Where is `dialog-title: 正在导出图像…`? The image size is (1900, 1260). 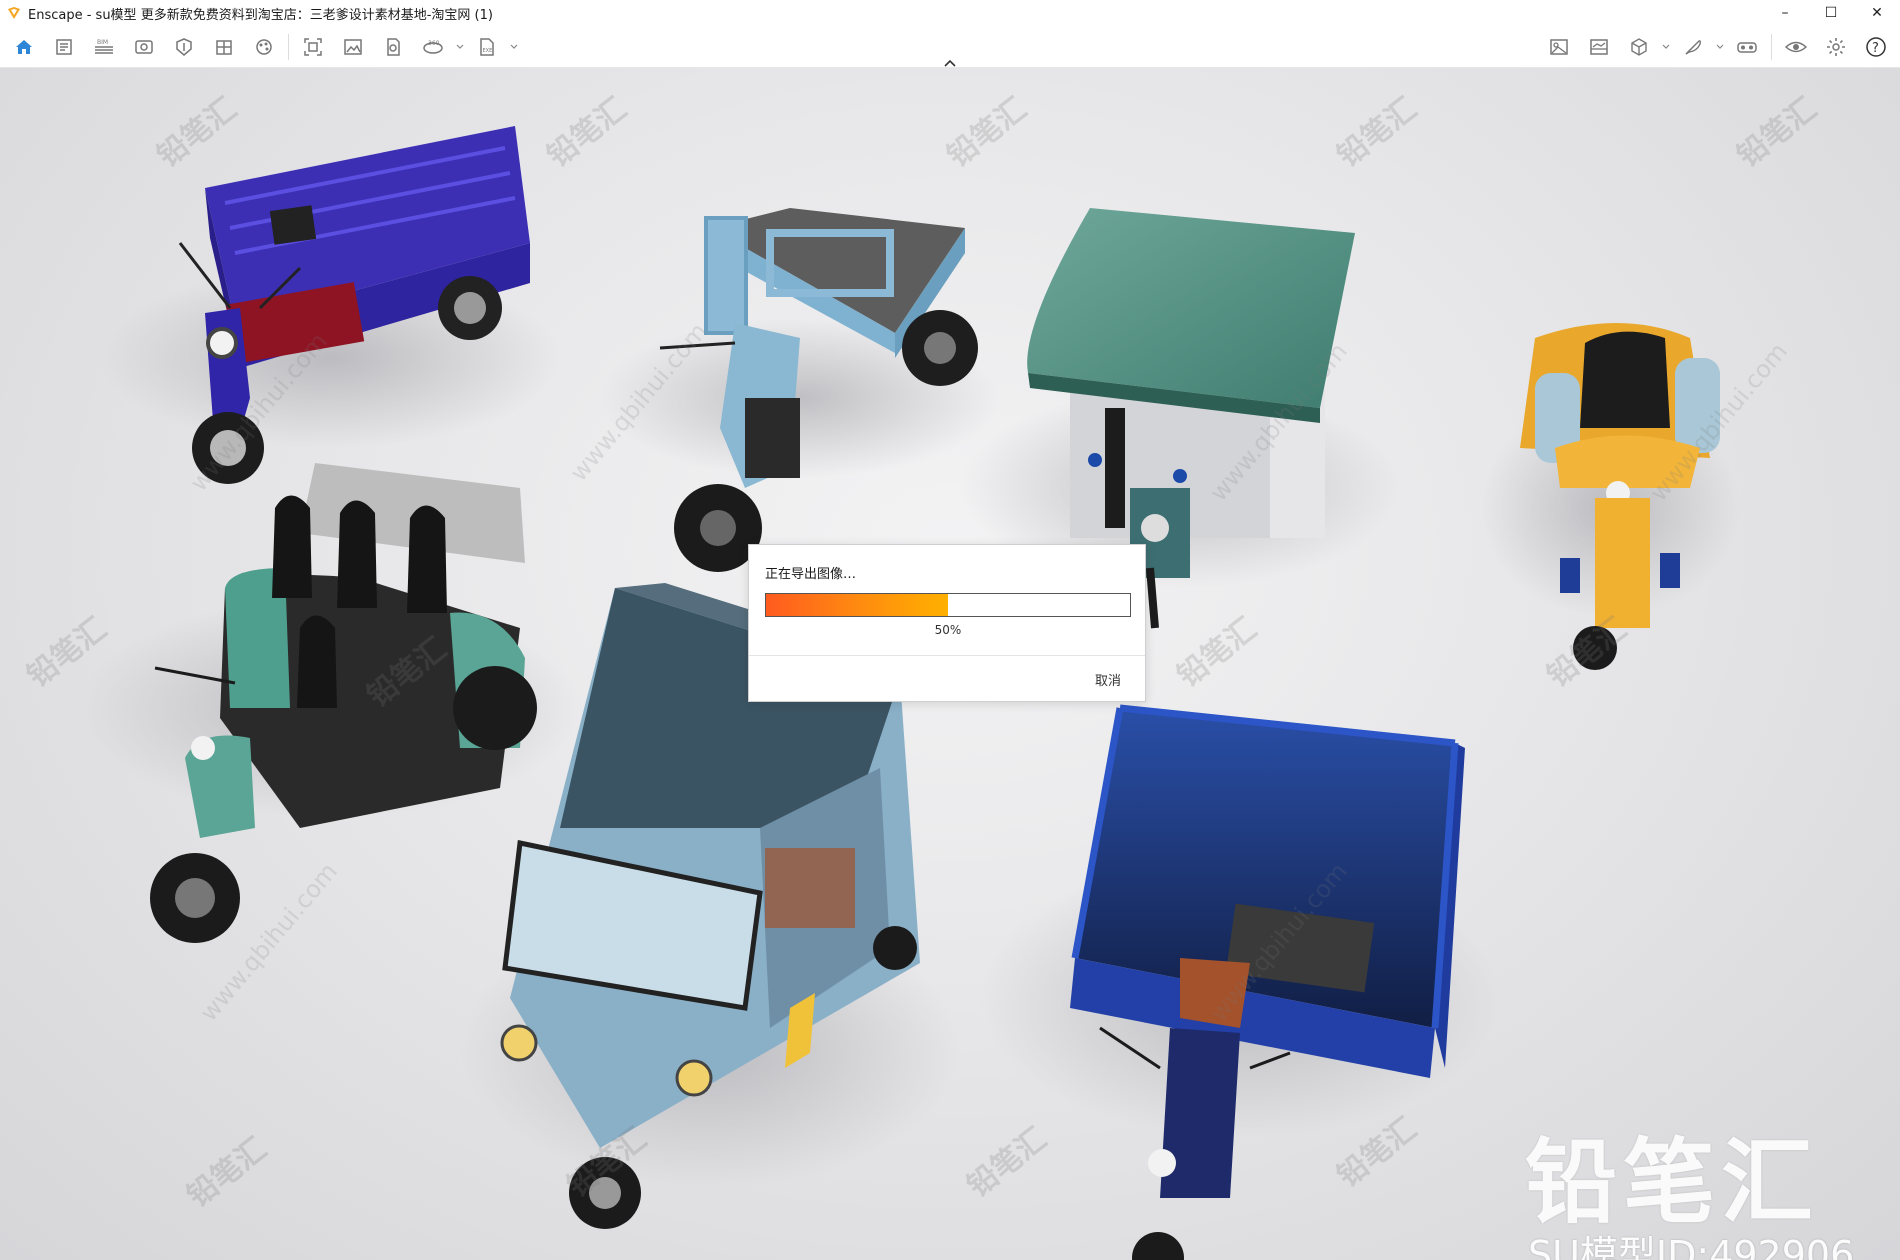
dialog-title: 正在导出图像… is located at coordinates (811, 574).